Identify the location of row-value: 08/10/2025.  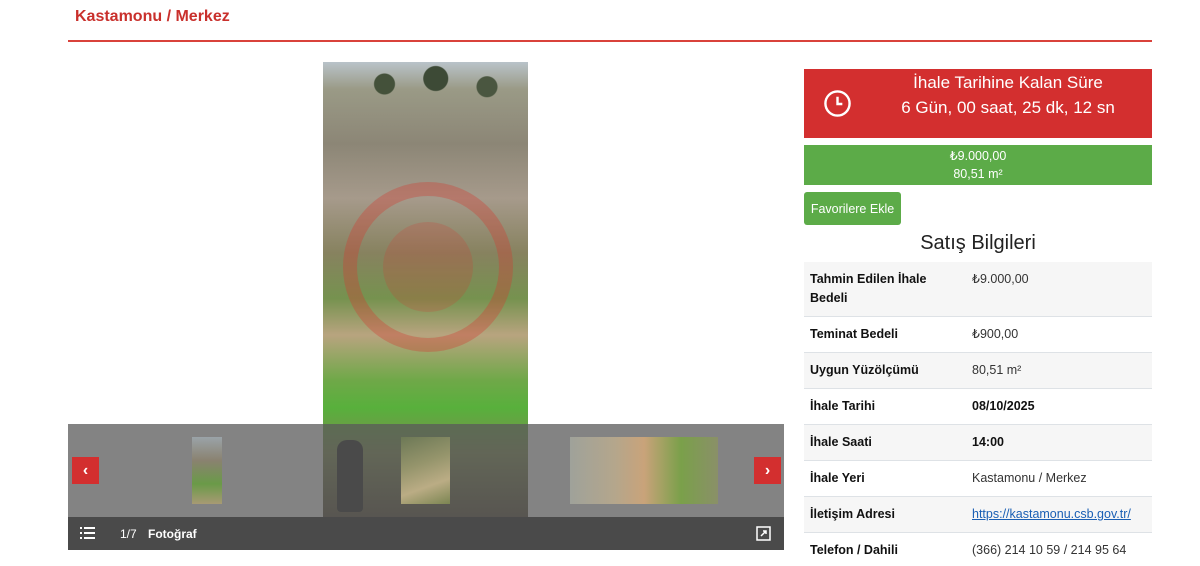
(1059, 406).